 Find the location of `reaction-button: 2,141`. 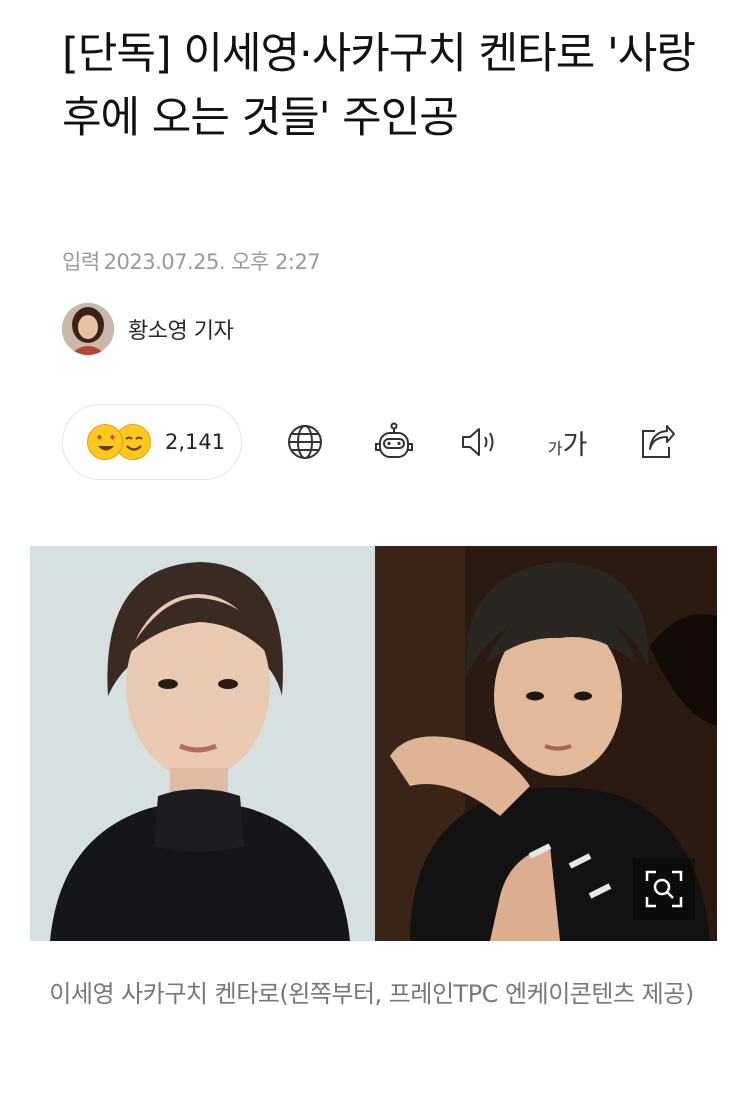

reaction-button: 2,141 is located at coordinates (152, 442).